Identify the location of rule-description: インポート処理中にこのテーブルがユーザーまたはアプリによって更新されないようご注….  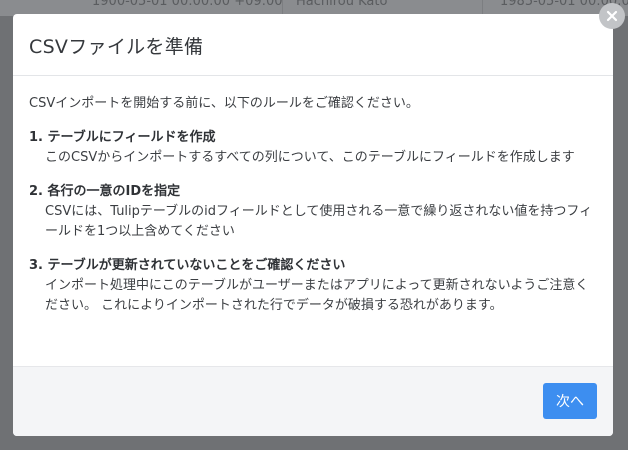
(317, 295).